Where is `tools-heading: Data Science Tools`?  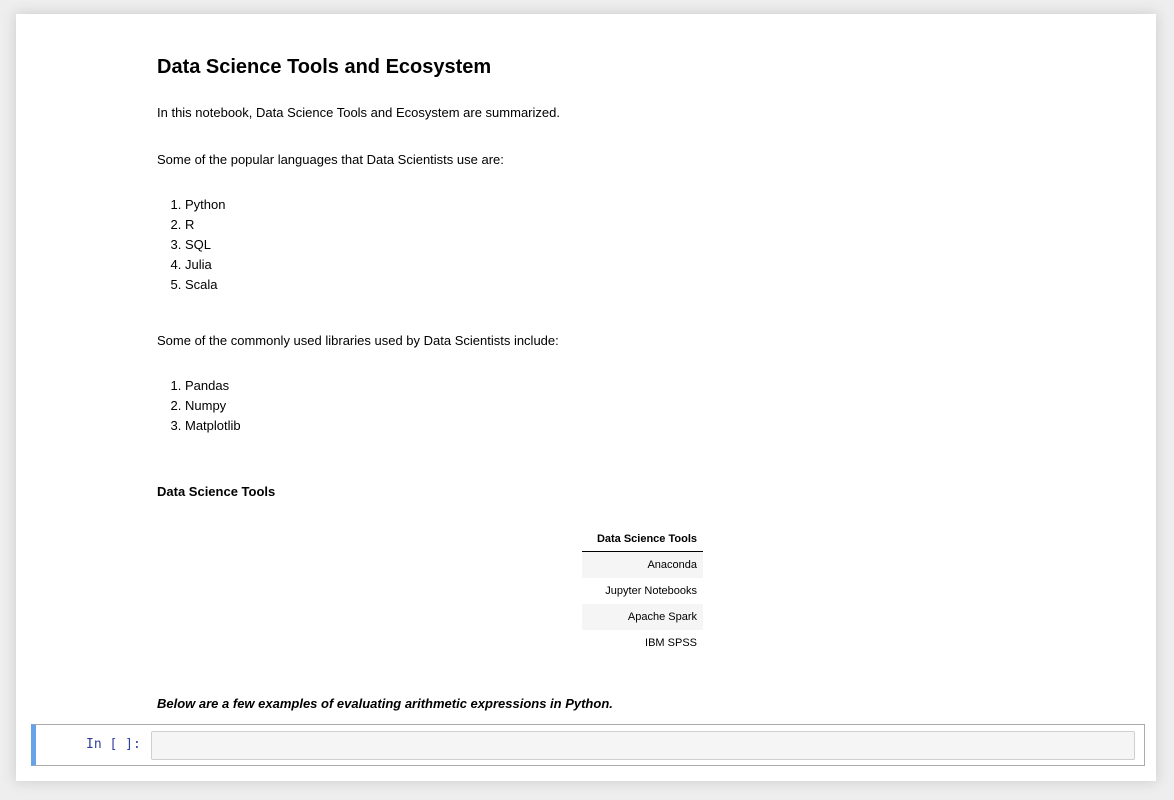
tools-heading: Data Science Tools is located at coordinates (216, 491).